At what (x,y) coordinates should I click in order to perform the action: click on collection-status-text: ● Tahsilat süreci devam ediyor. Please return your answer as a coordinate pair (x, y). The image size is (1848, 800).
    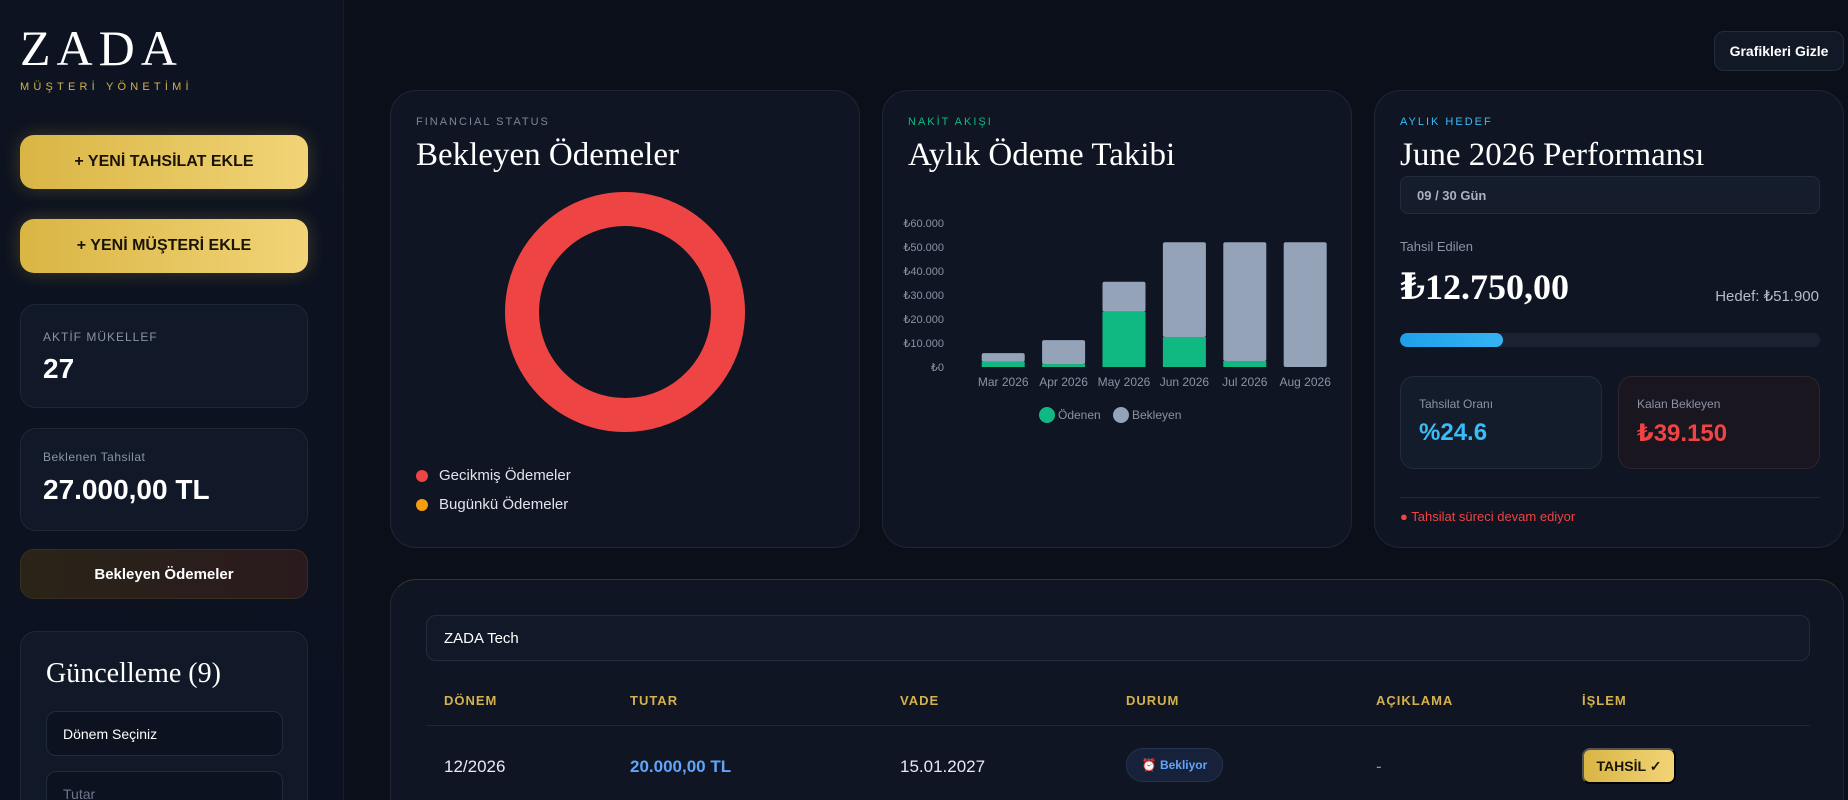
    Looking at the image, I should click on (1488, 516).